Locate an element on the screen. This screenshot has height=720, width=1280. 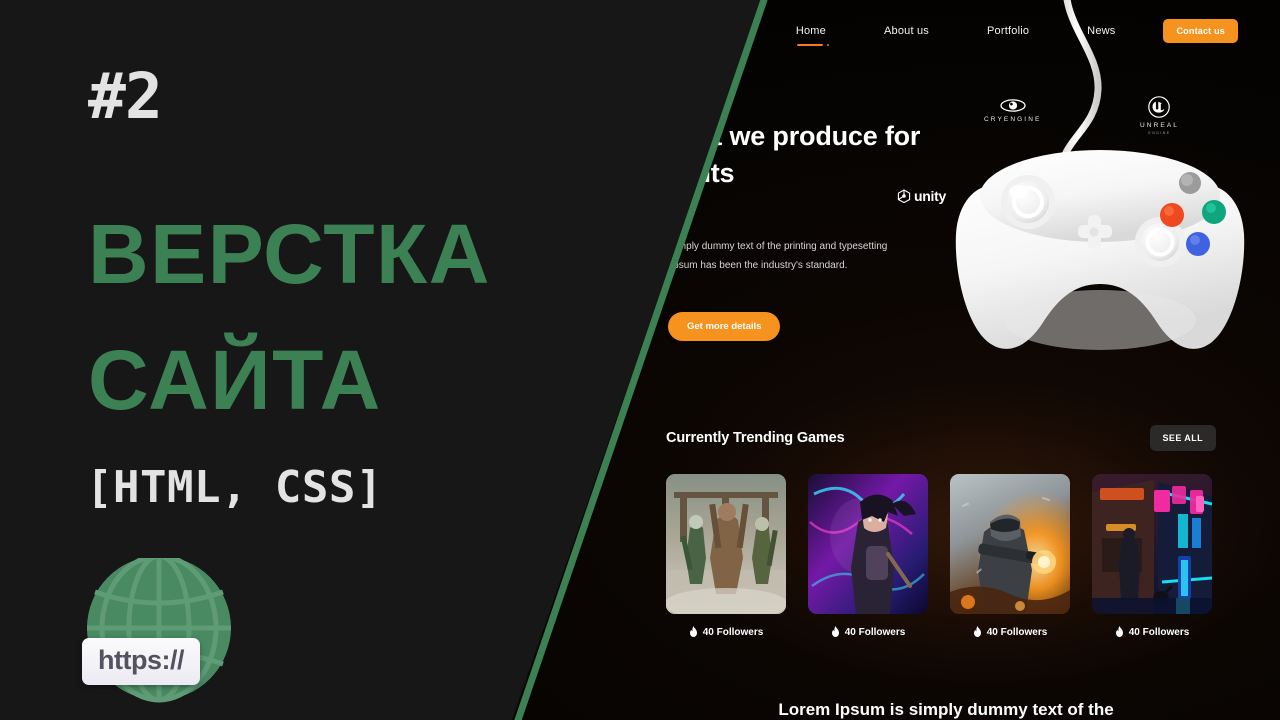
nav-label: Home is located at coordinates (810, 31).